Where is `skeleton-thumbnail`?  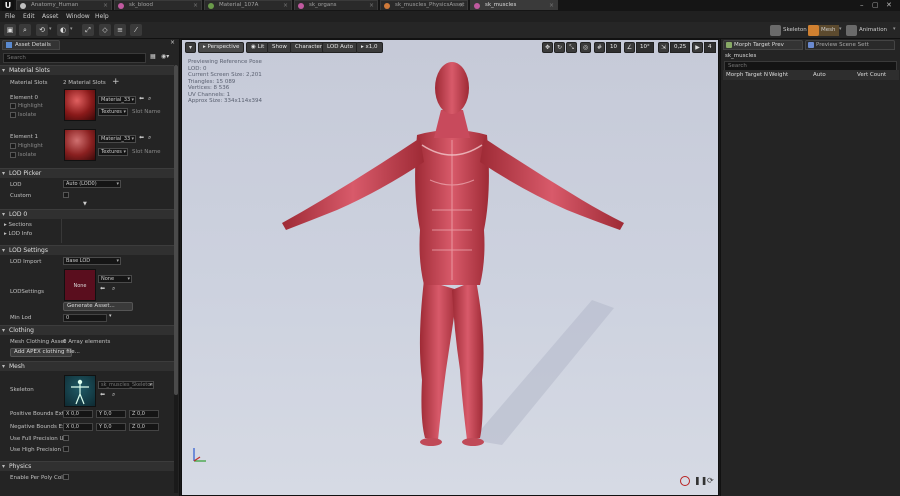
skeleton-thumbnail is located at coordinates (80, 391).